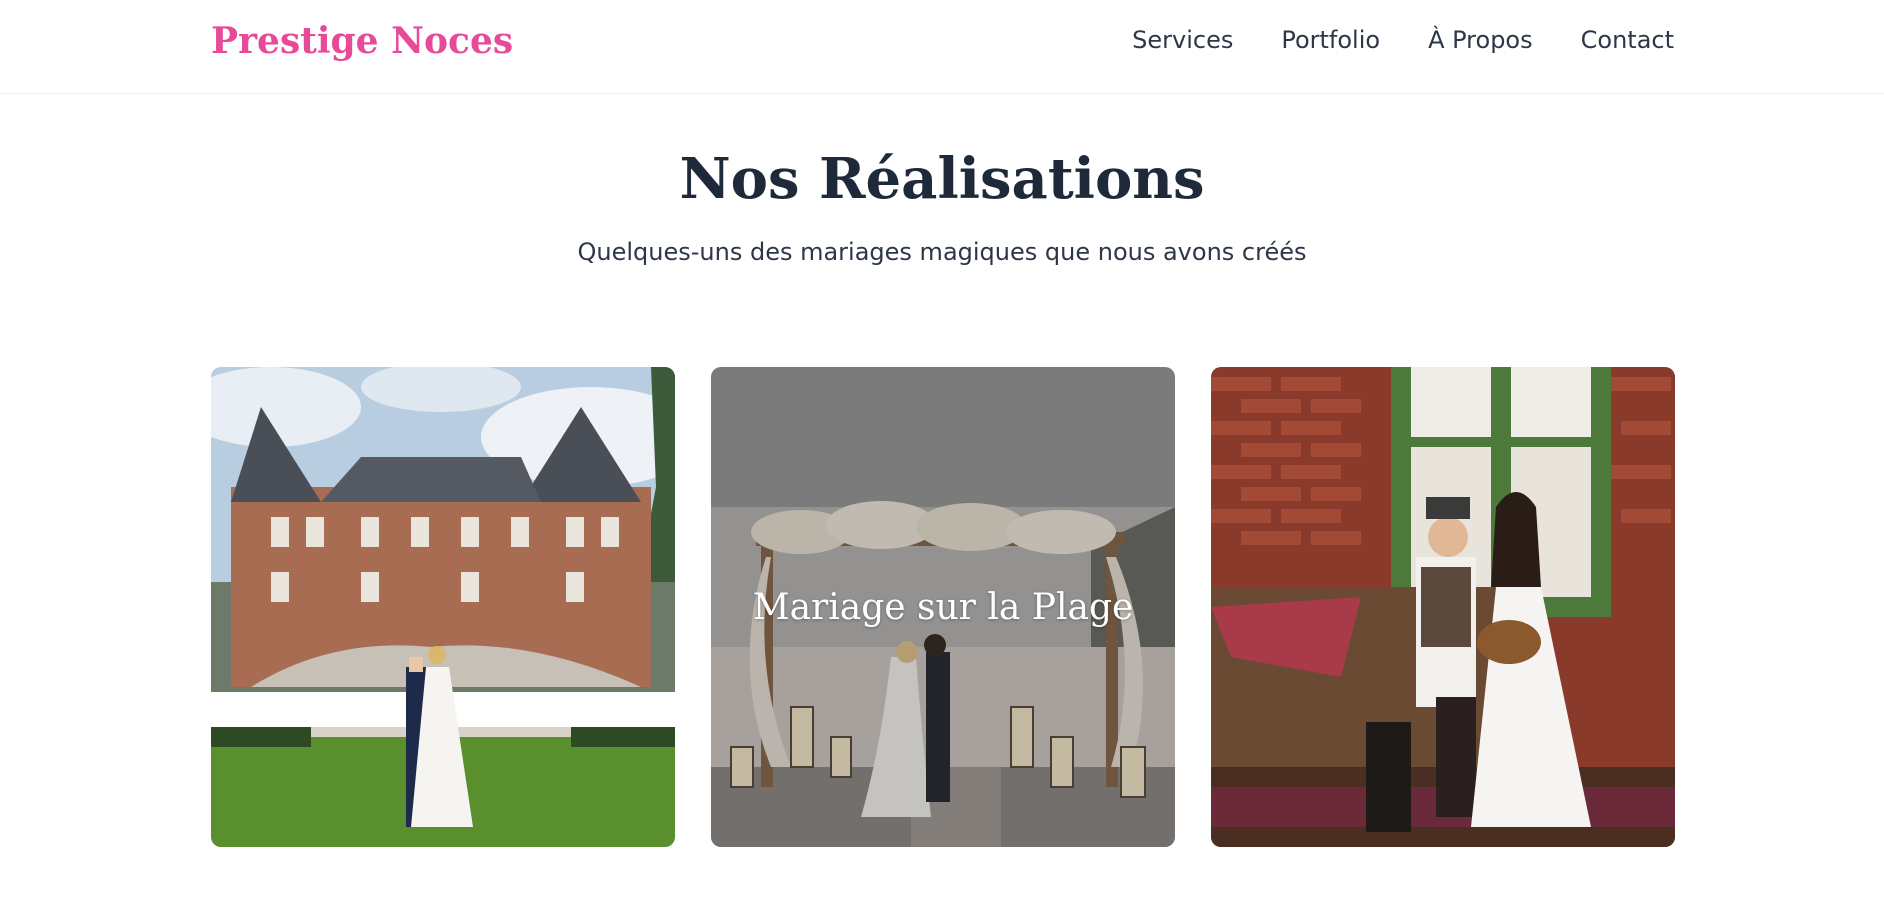  I want to click on section-title: Nos Réalisations, so click(942, 179).